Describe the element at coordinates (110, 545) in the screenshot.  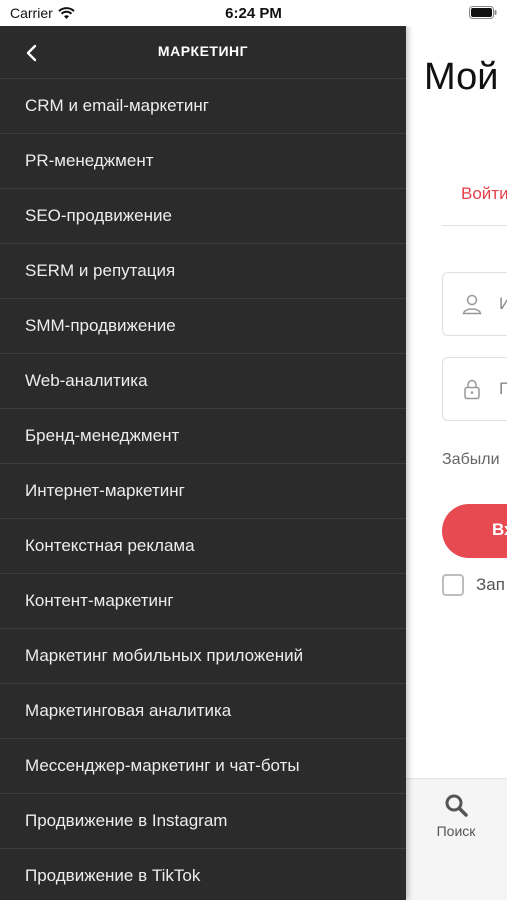
I see `menu-item-label: Контекстная реклама` at that location.